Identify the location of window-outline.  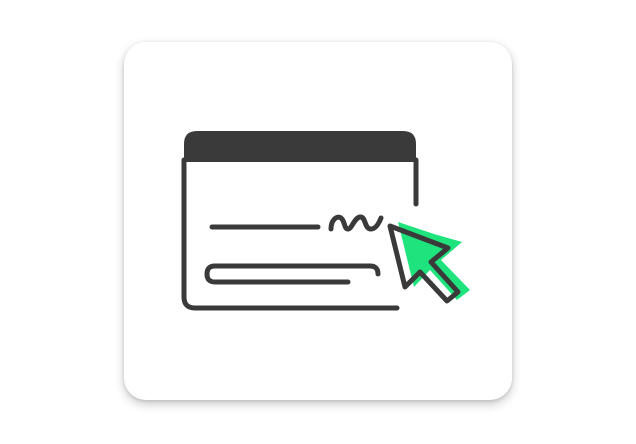
(300, 234).